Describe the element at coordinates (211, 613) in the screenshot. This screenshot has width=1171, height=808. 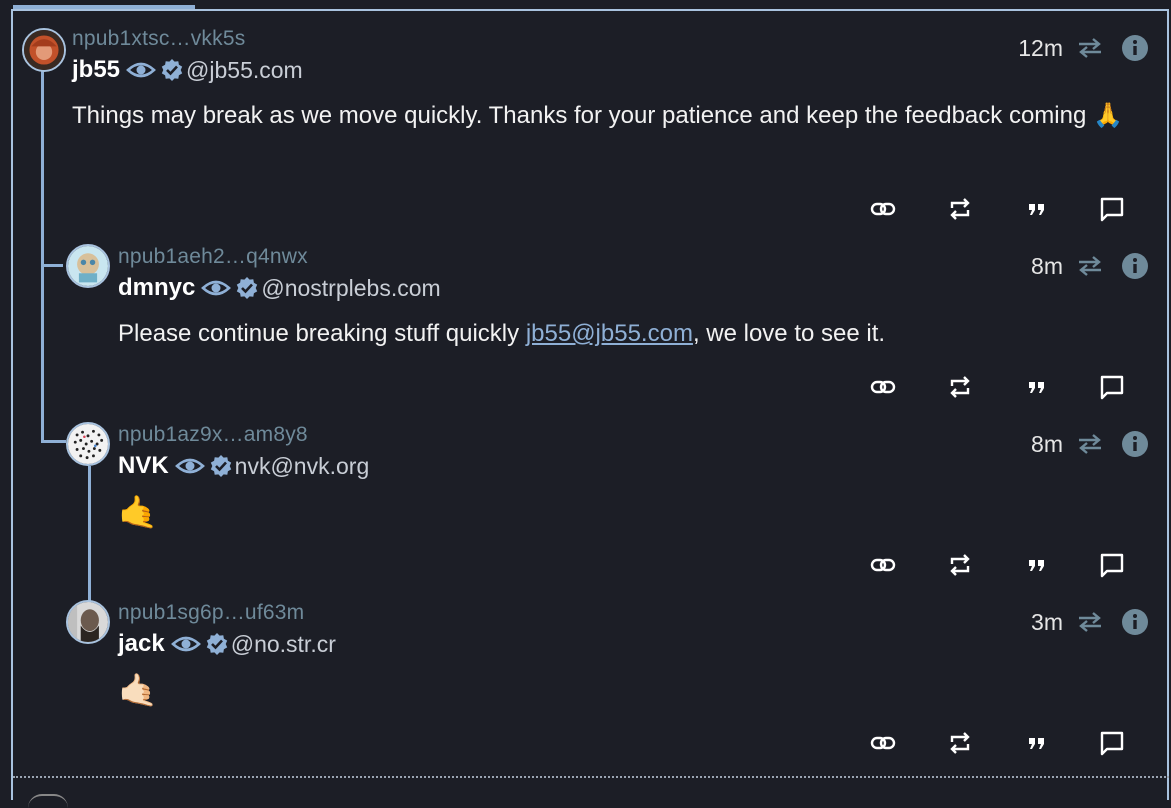
I see `npub-label: npub1sg6p…uf63m` at that location.